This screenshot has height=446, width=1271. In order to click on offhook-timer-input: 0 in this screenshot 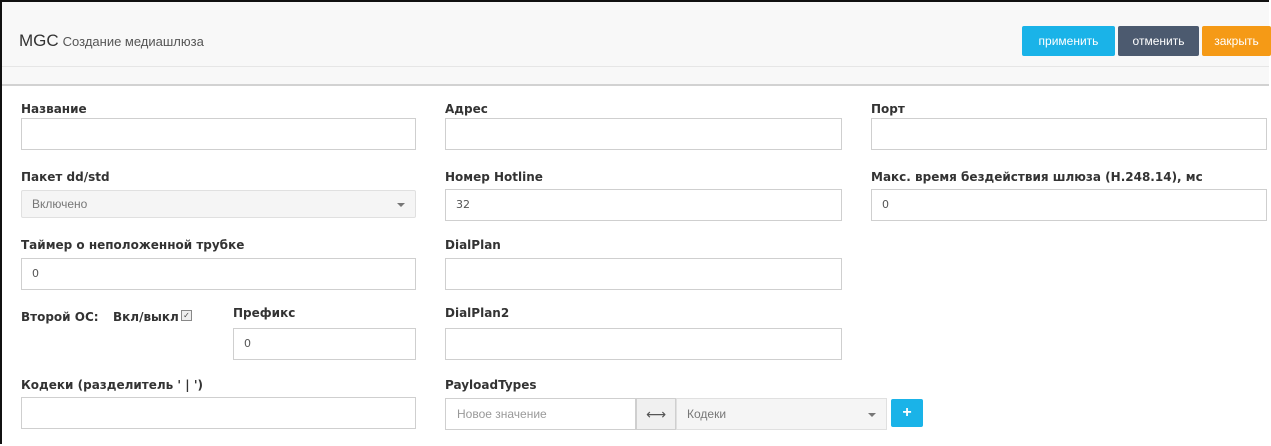, I will do `click(218, 274)`.